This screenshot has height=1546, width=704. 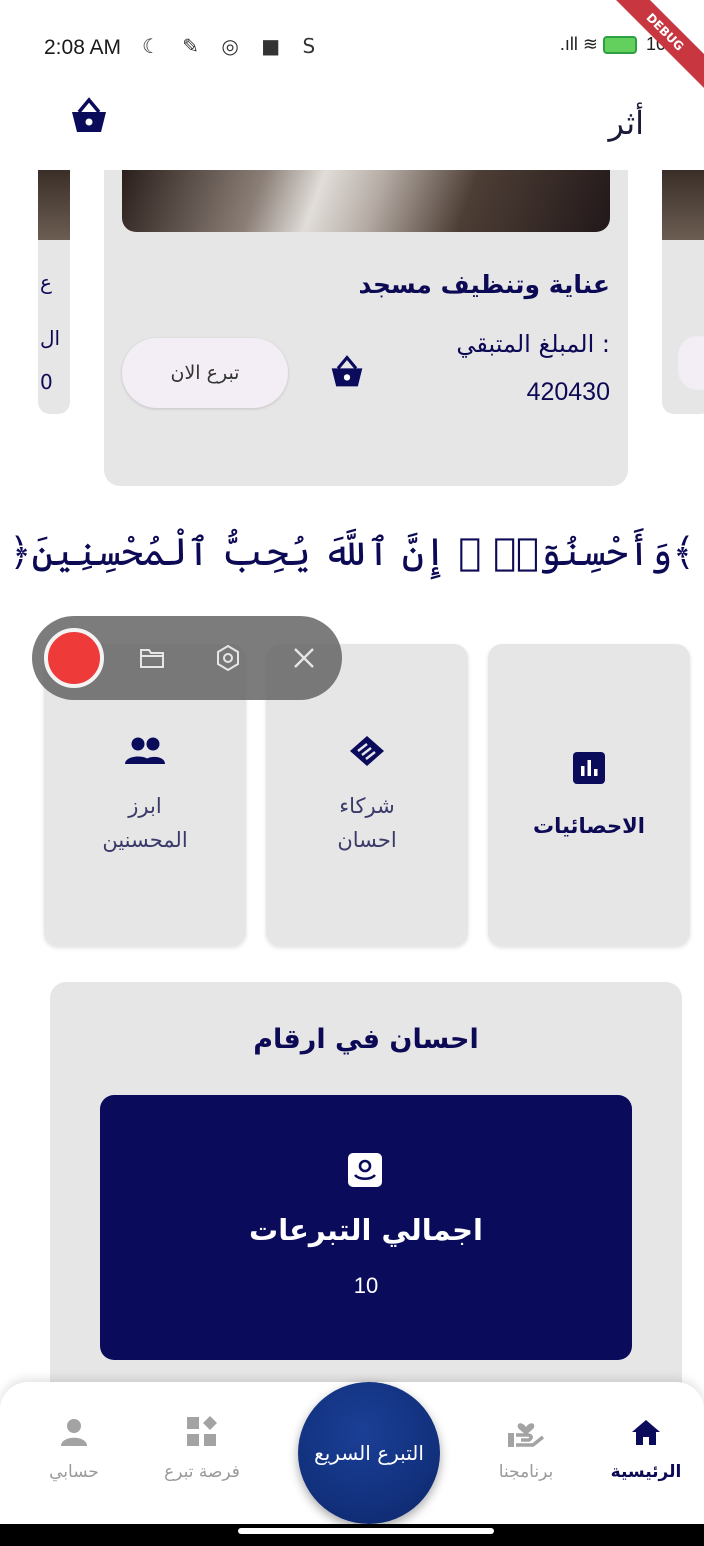 What do you see at coordinates (366, 1531) in the screenshot?
I see `home-indicator` at bounding box center [366, 1531].